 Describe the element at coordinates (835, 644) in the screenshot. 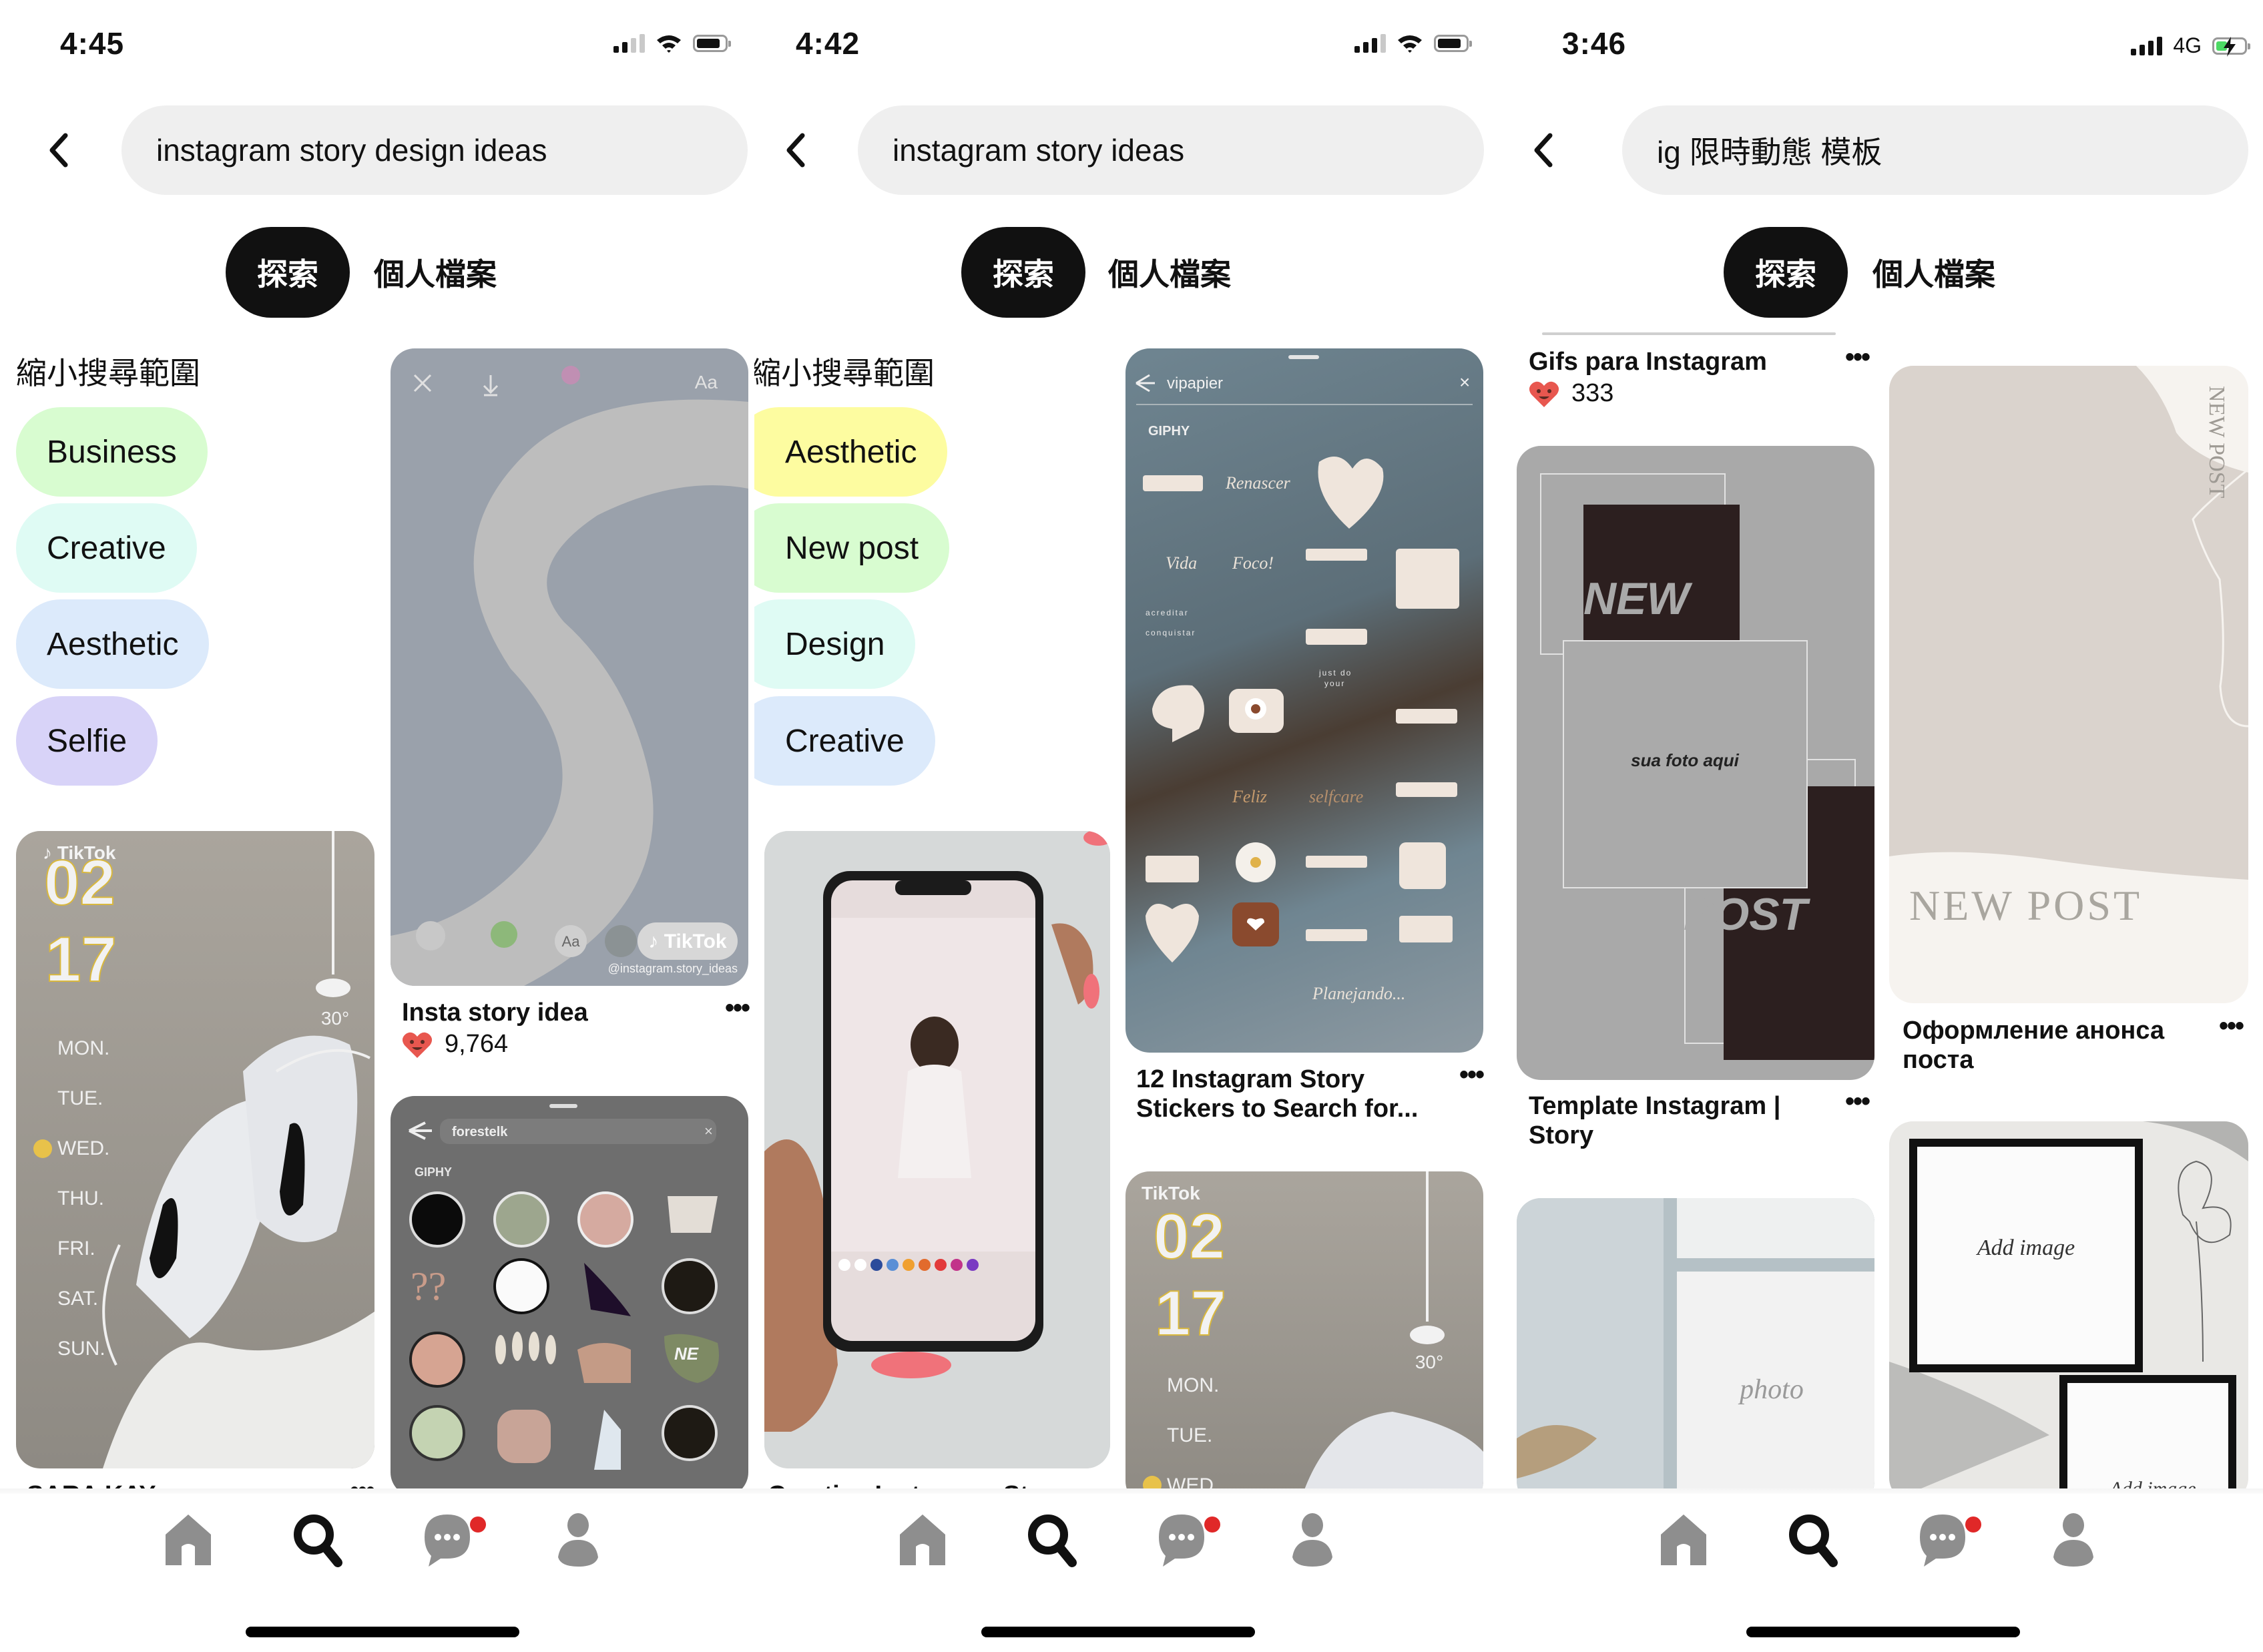

I see `chip-design: Design` at that location.